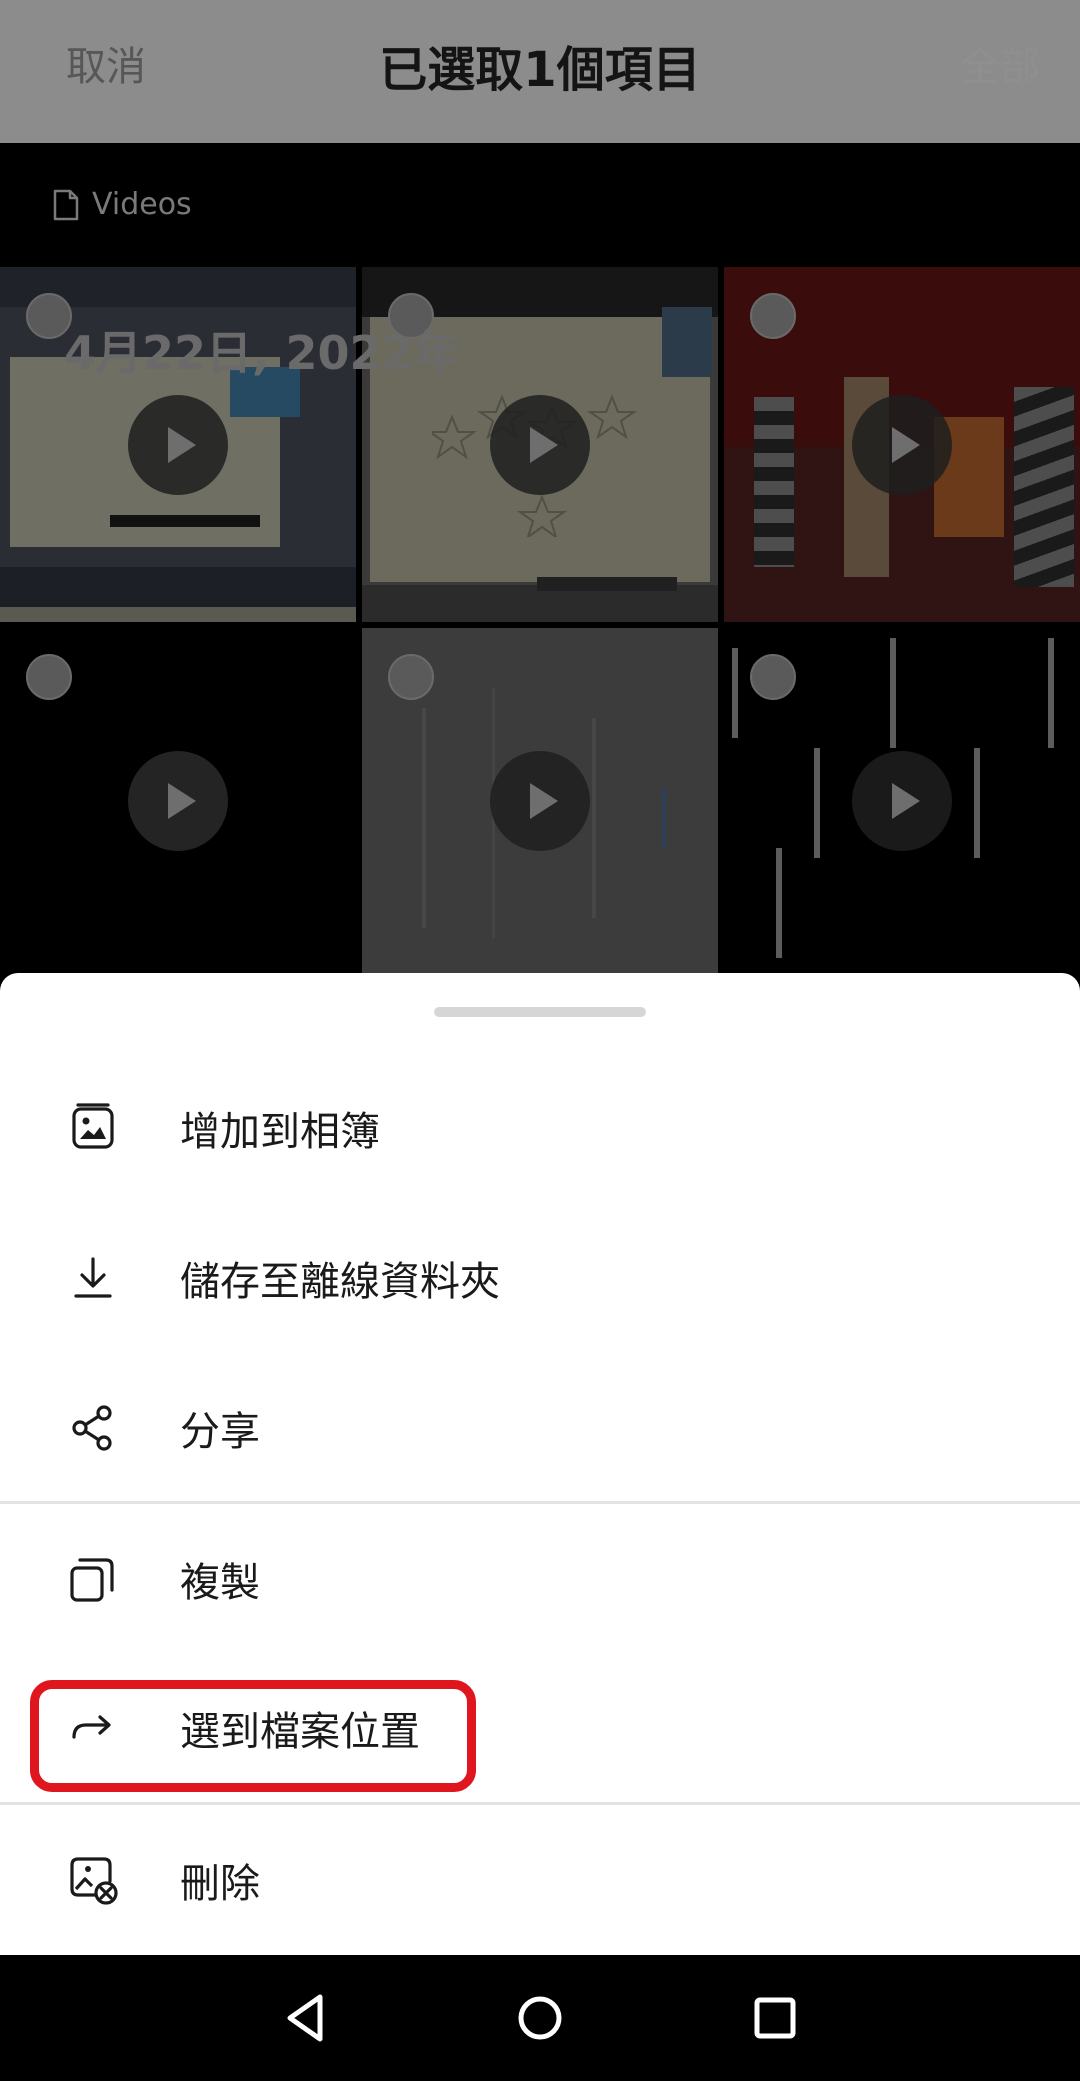 The height and width of the screenshot is (2081, 1080). I want to click on share-icon, so click(92, 1428).